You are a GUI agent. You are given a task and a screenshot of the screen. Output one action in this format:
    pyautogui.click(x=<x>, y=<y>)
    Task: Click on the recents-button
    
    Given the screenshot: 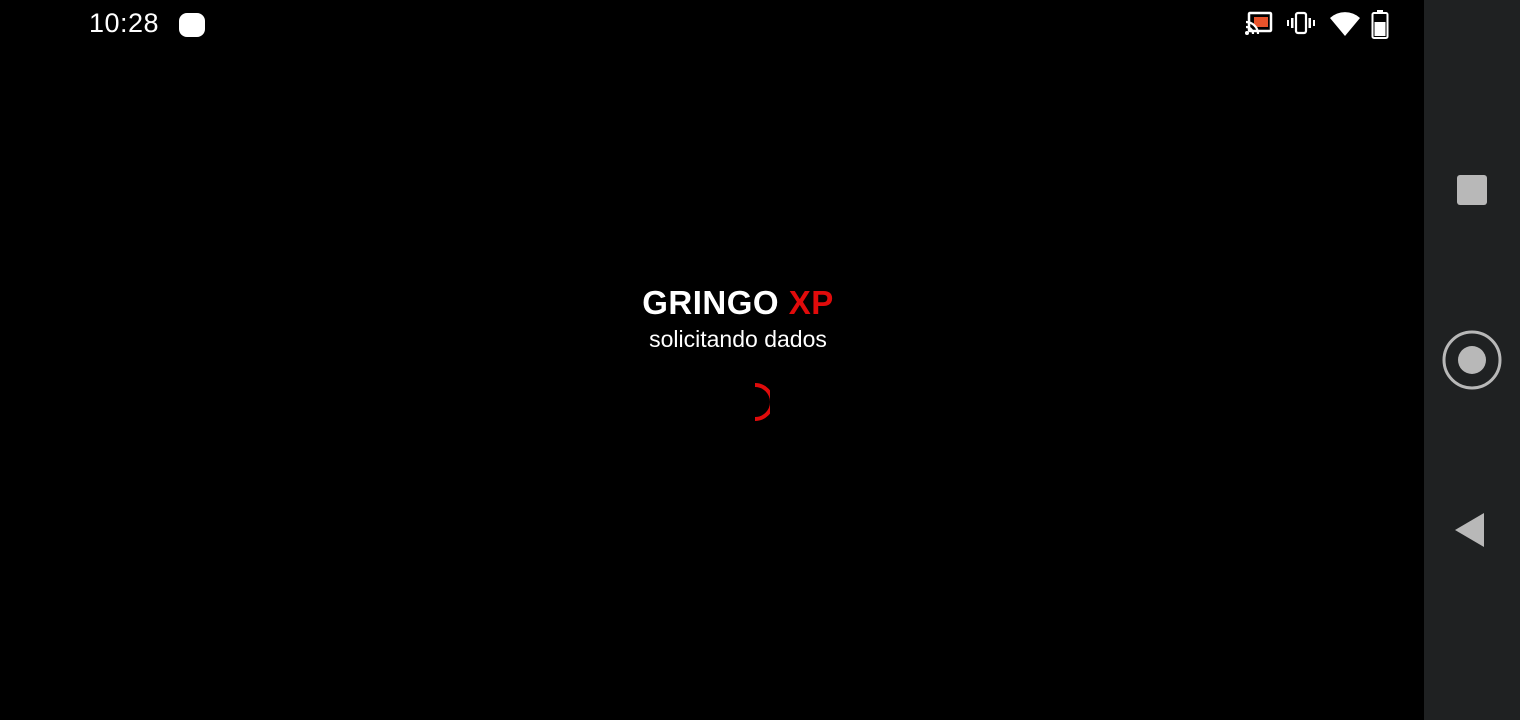 What is the action you would take?
    pyautogui.click(x=1472, y=190)
    